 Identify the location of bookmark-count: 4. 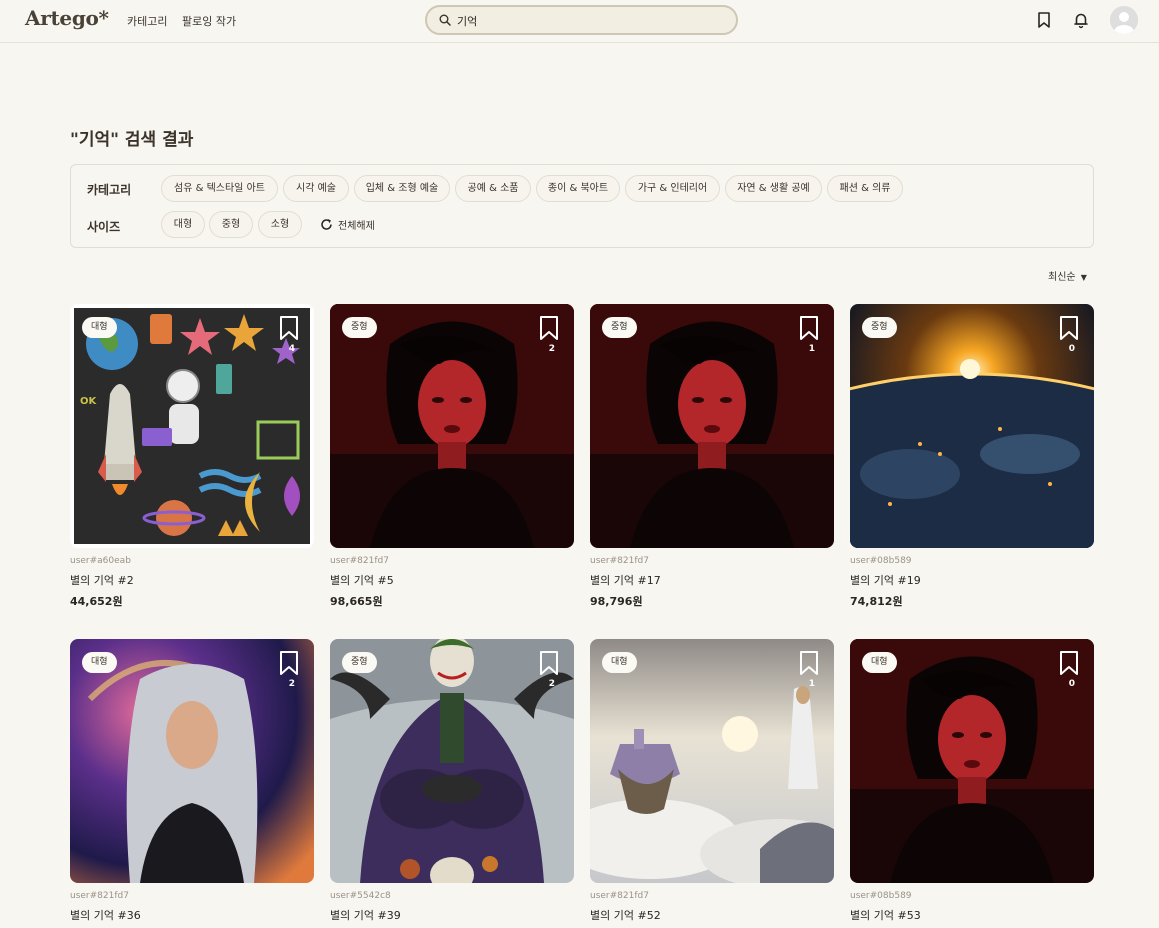
(291, 349).